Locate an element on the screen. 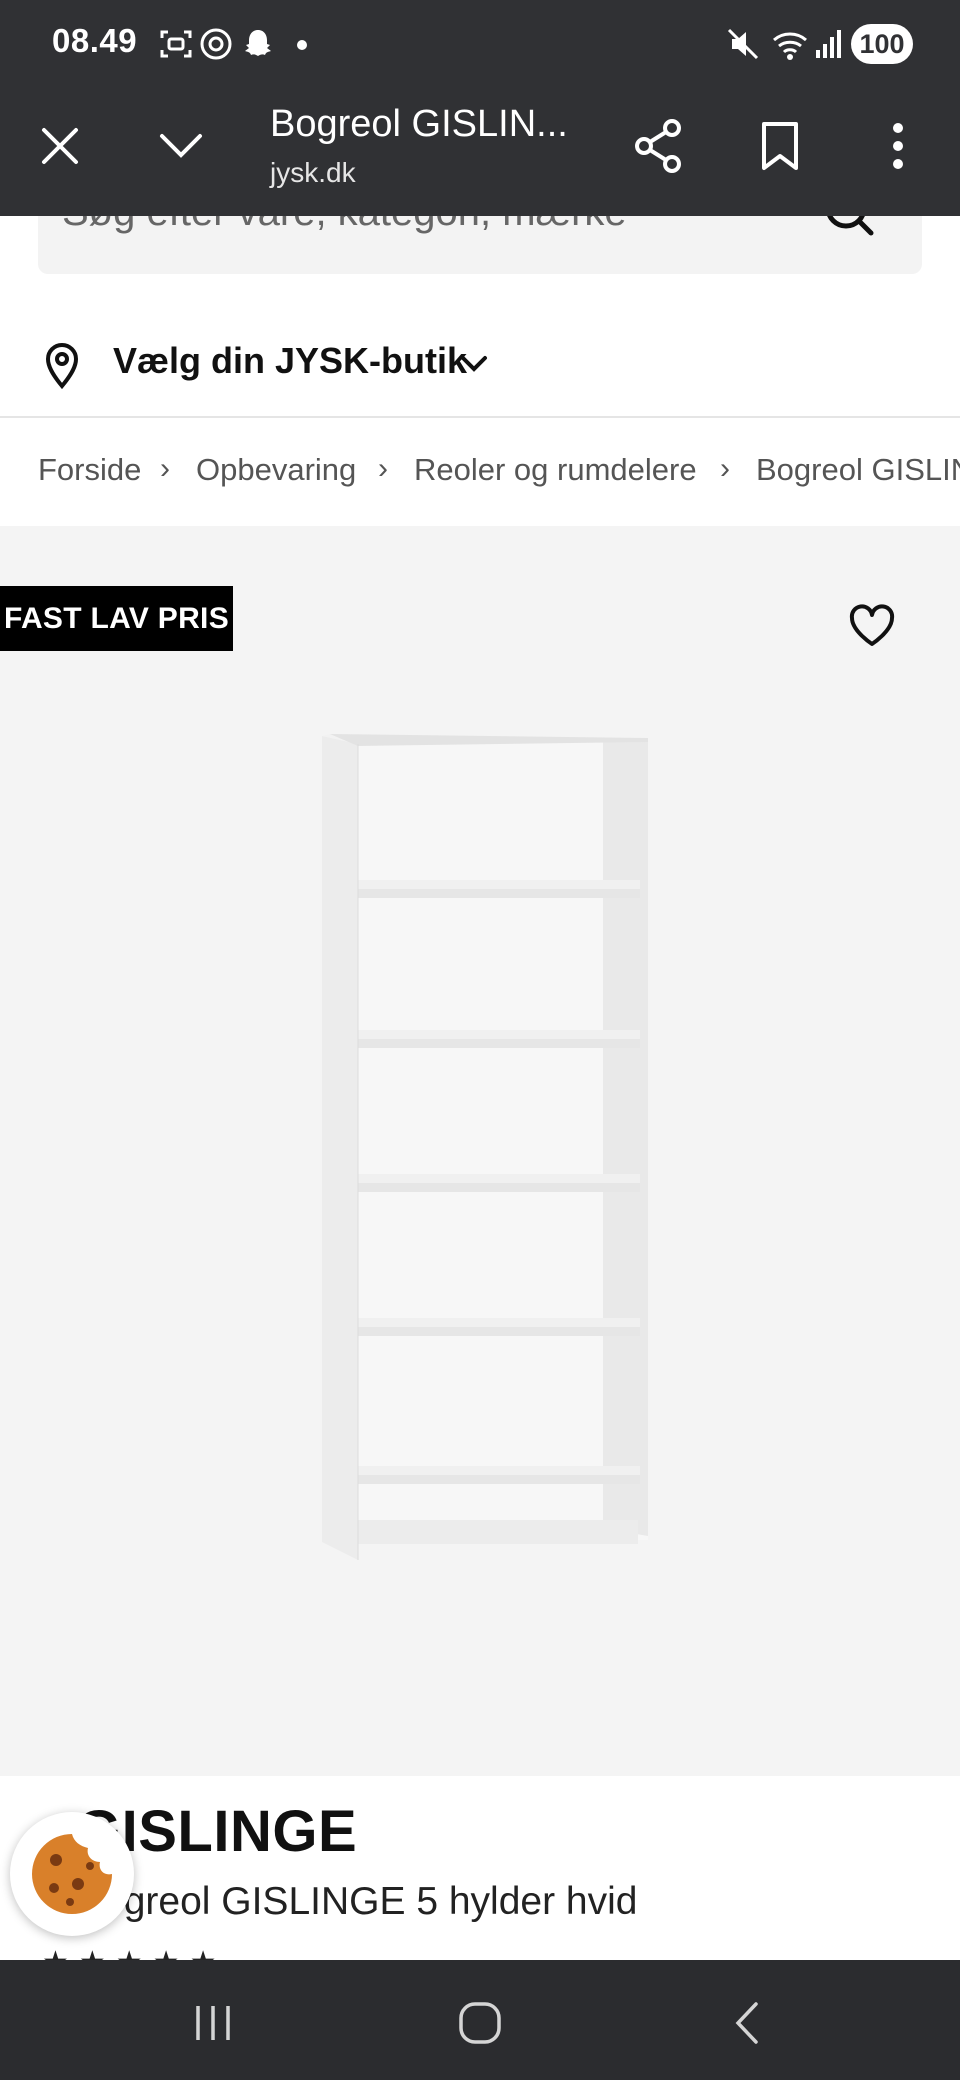 The height and width of the screenshot is (2080, 960). breadcrumb-item-reoler: Reoler og rumdelere is located at coordinates (555, 470).